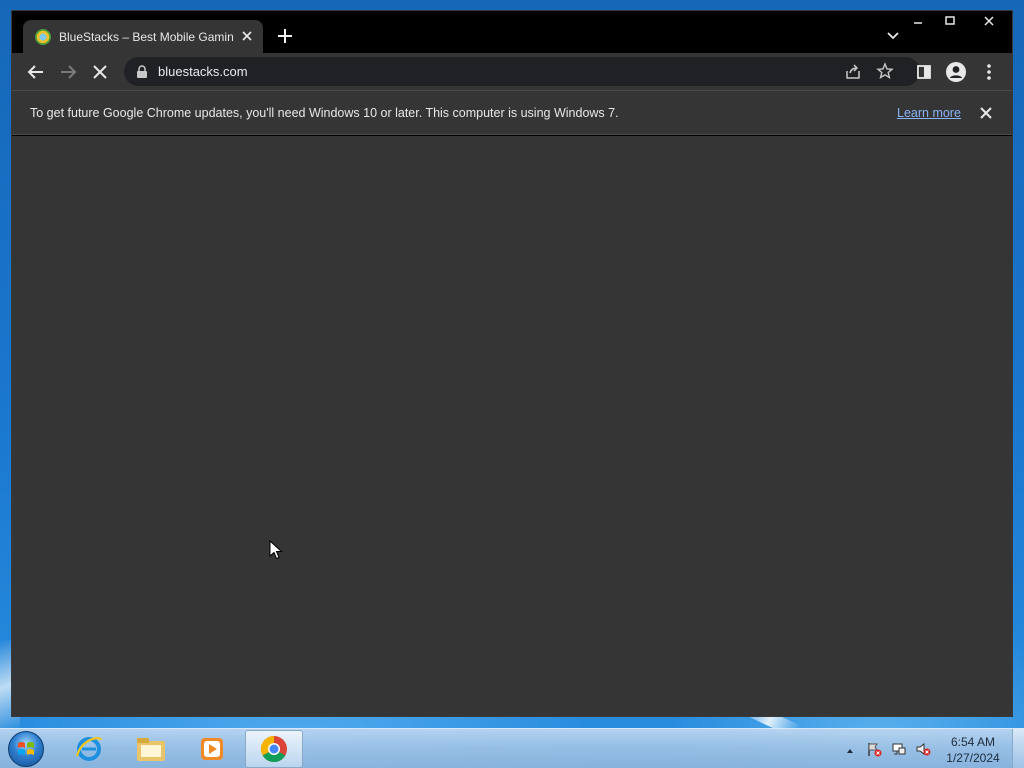 This screenshot has width=1024, height=768. Describe the element at coordinates (522, 71) in the screenshot. I see `address-bar: bluestacks.com` at that location.